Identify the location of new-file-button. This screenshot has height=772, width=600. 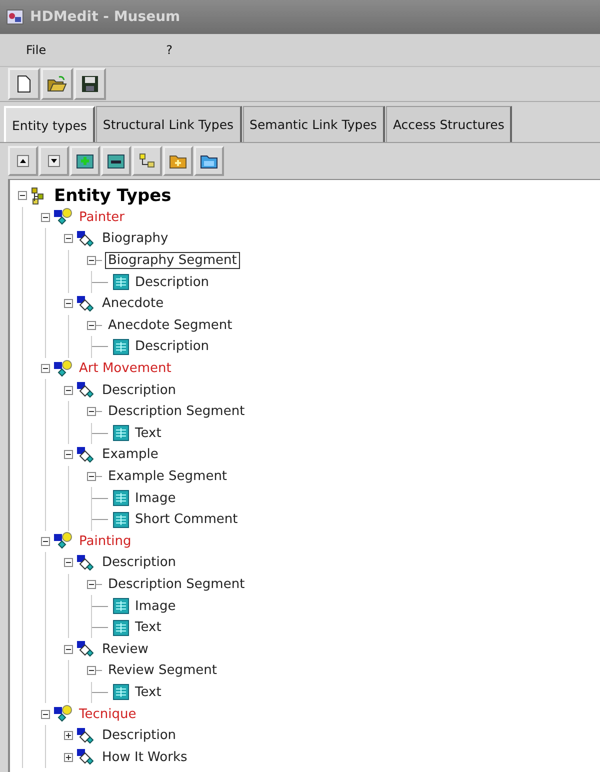
(24, 84).